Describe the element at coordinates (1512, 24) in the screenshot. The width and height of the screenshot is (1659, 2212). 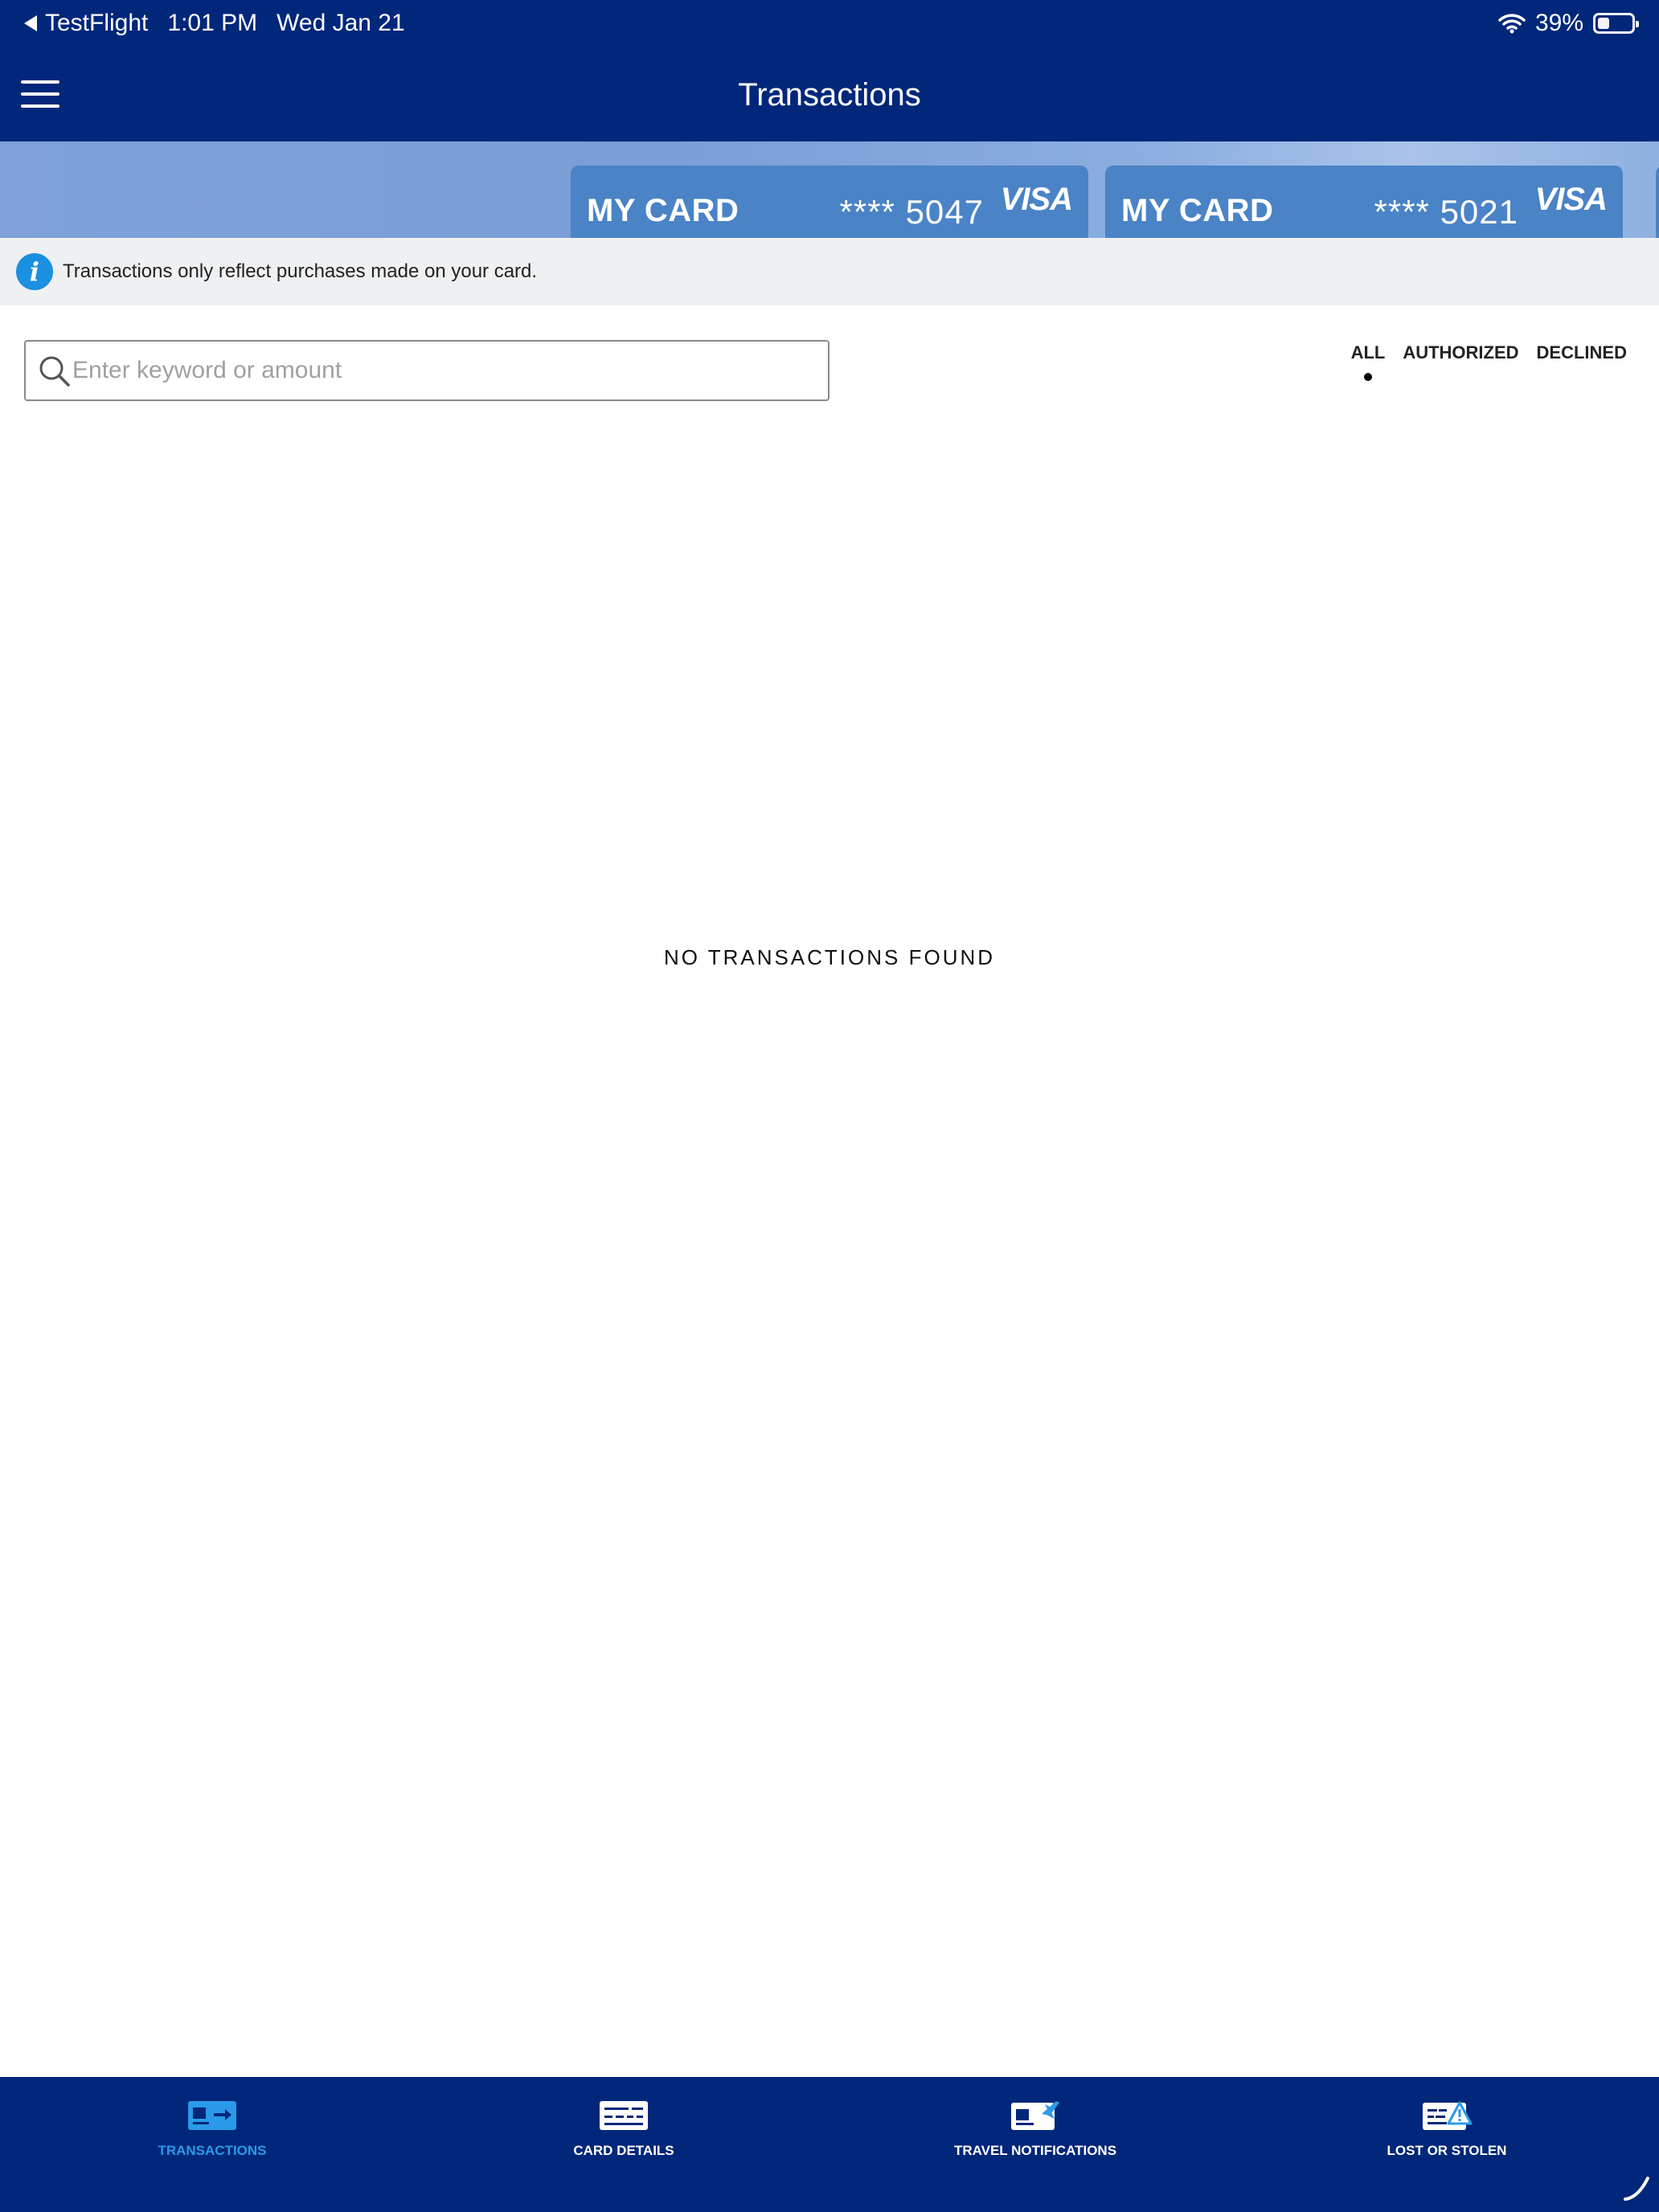
I see `wifi-icon` at that location.